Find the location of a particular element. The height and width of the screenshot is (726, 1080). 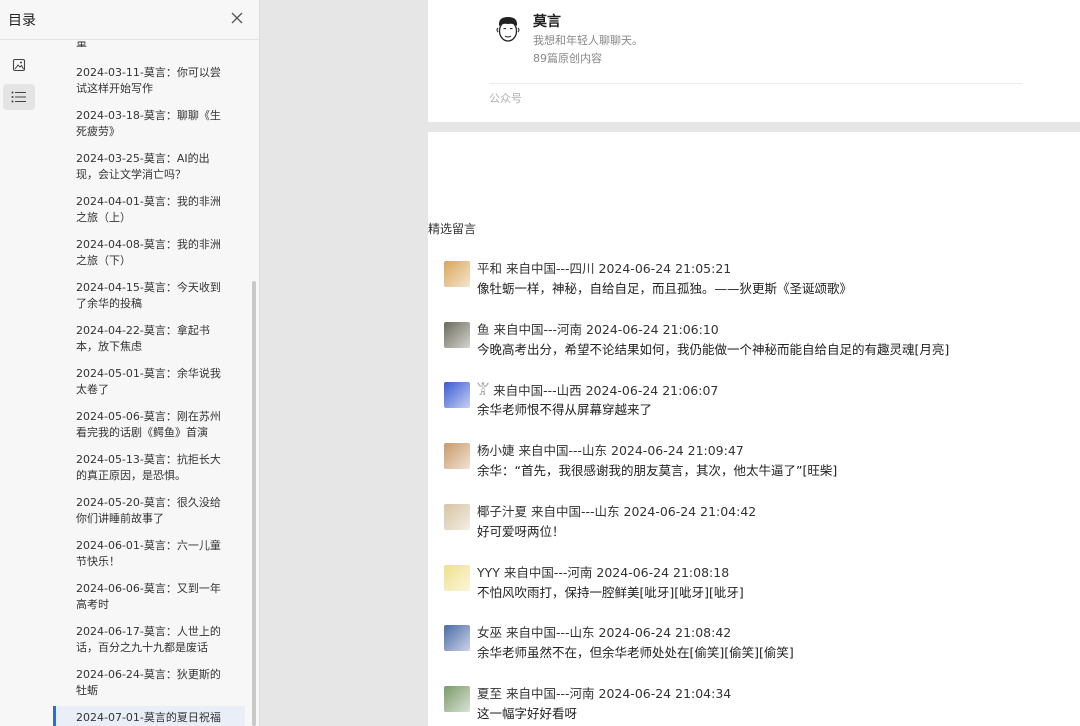

comment-location-time: 来自中国---河南 2024-06-24 21:06:10 is located at coordinates (604, 329).